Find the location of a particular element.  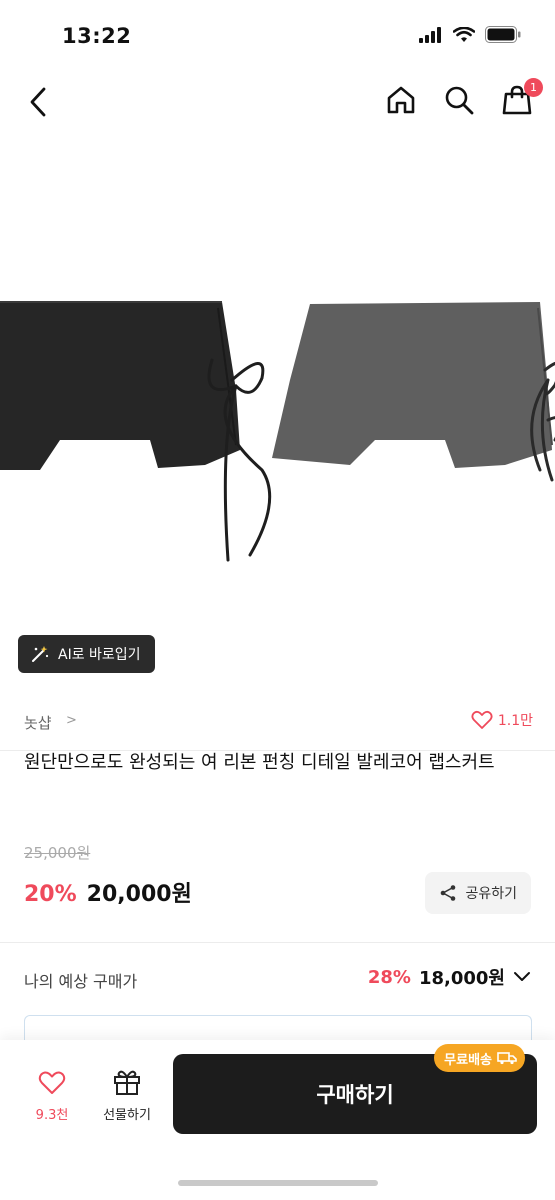

free-shipping-badge: 무료배송 is located at coordinates (479, 1058).